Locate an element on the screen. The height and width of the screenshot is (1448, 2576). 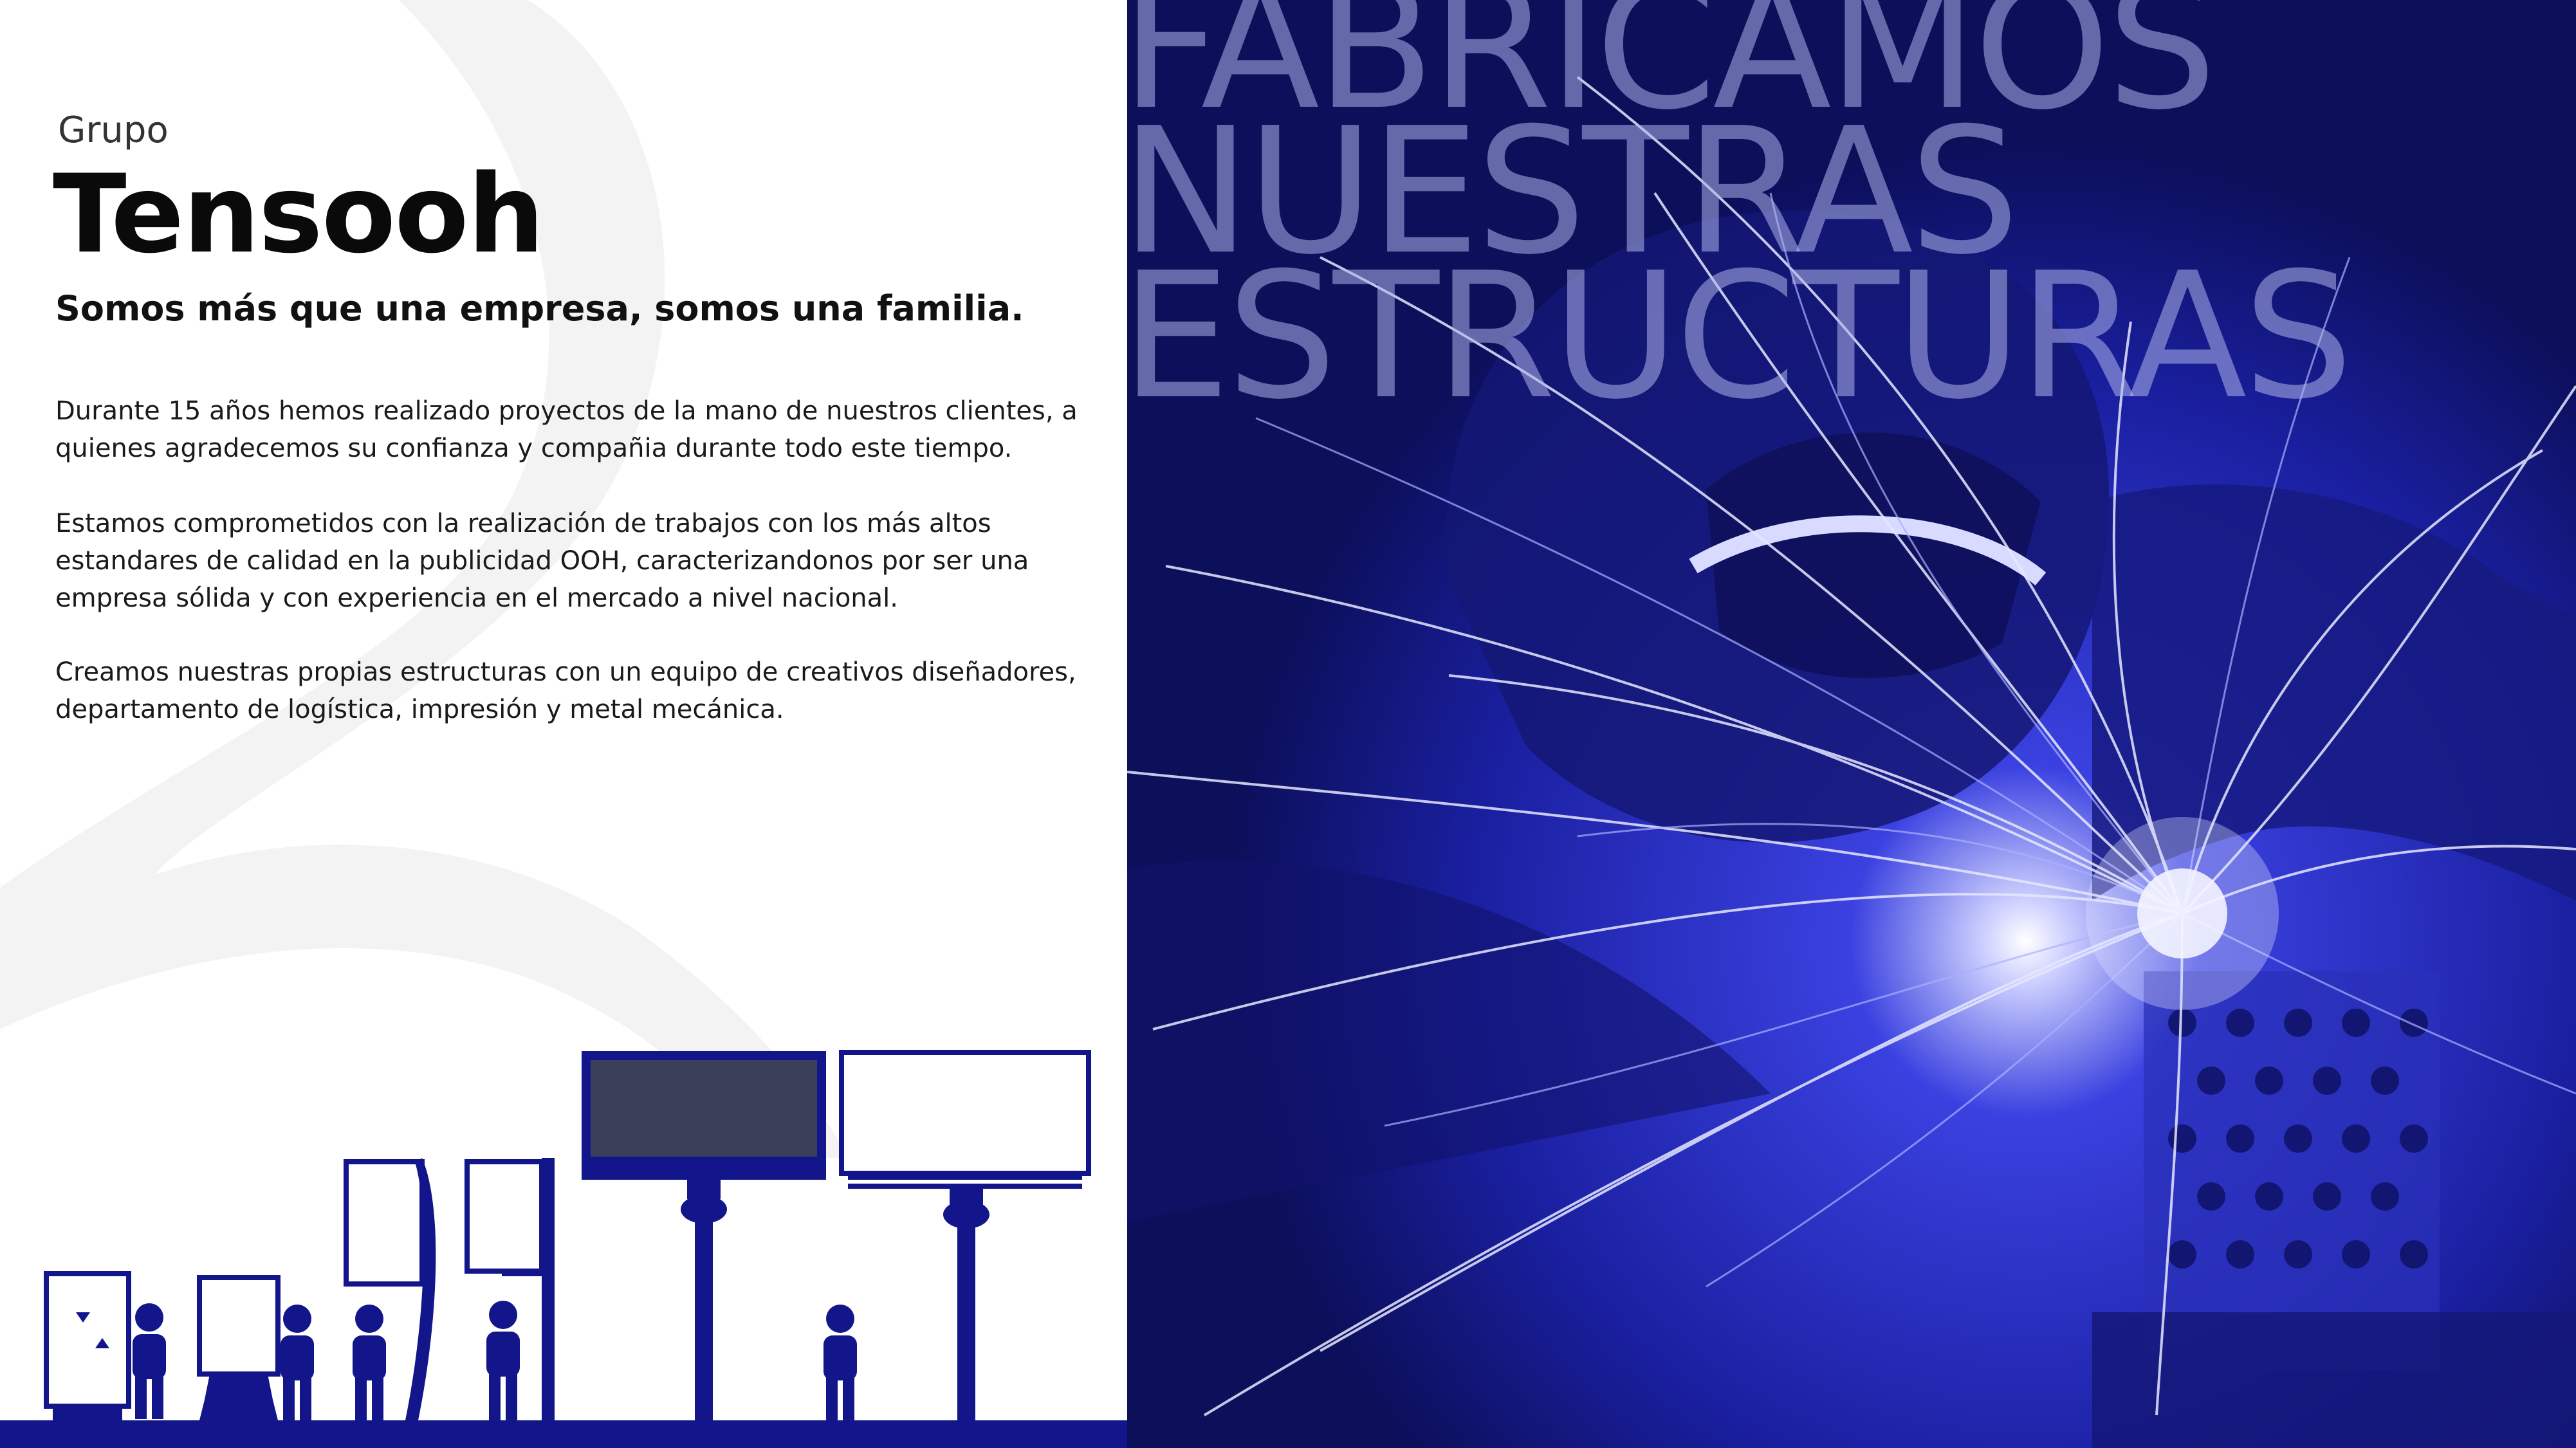
headline-line-3: ESTRUCTURAS is located at coordinates (1740, 336).